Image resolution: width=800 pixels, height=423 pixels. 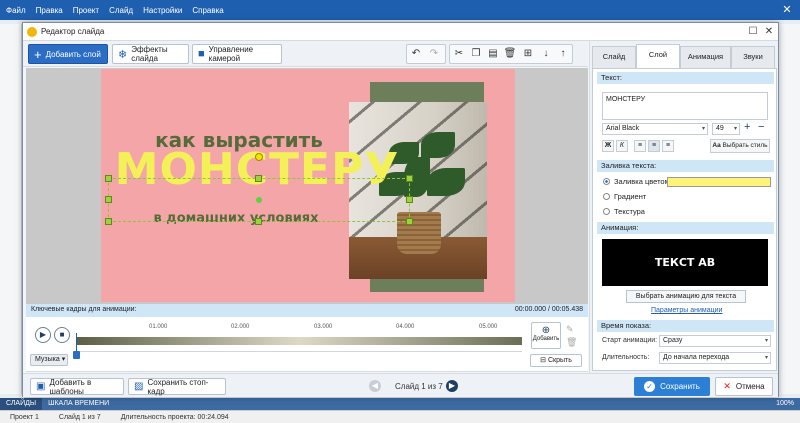 I want to click on prev-slide-icon: ◀, so click(x=375, y=386).